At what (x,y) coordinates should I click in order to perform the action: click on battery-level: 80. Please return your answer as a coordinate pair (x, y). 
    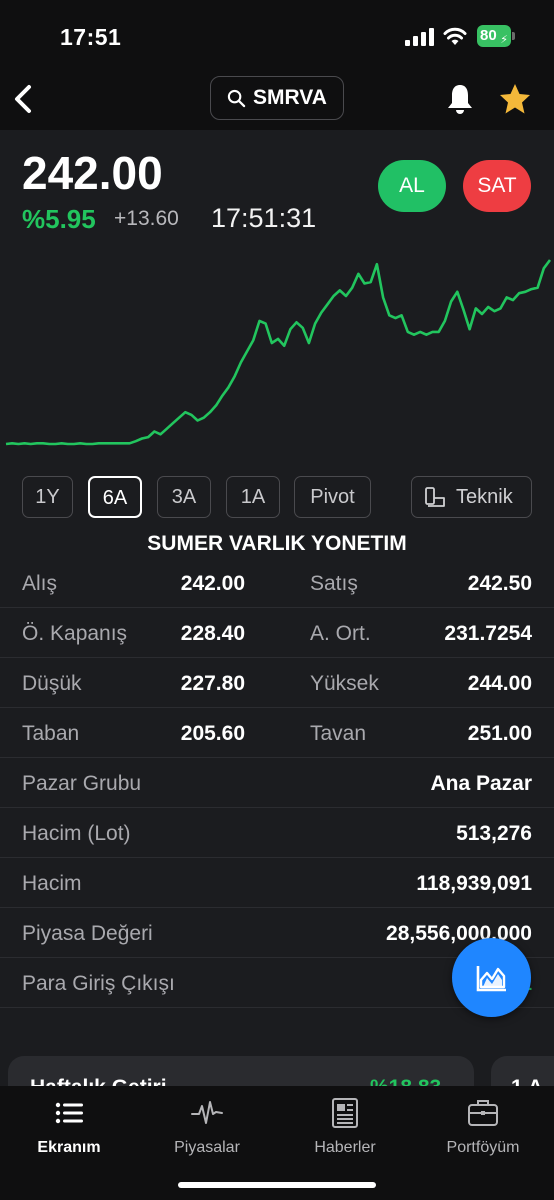
    Looking at the image, I should click on (488, 35).